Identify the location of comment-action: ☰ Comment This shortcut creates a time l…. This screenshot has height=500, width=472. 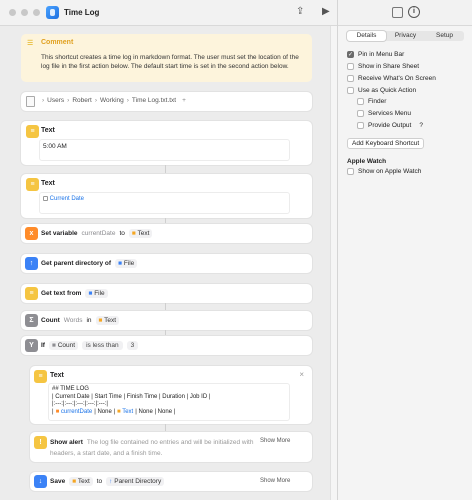
(166, 58).